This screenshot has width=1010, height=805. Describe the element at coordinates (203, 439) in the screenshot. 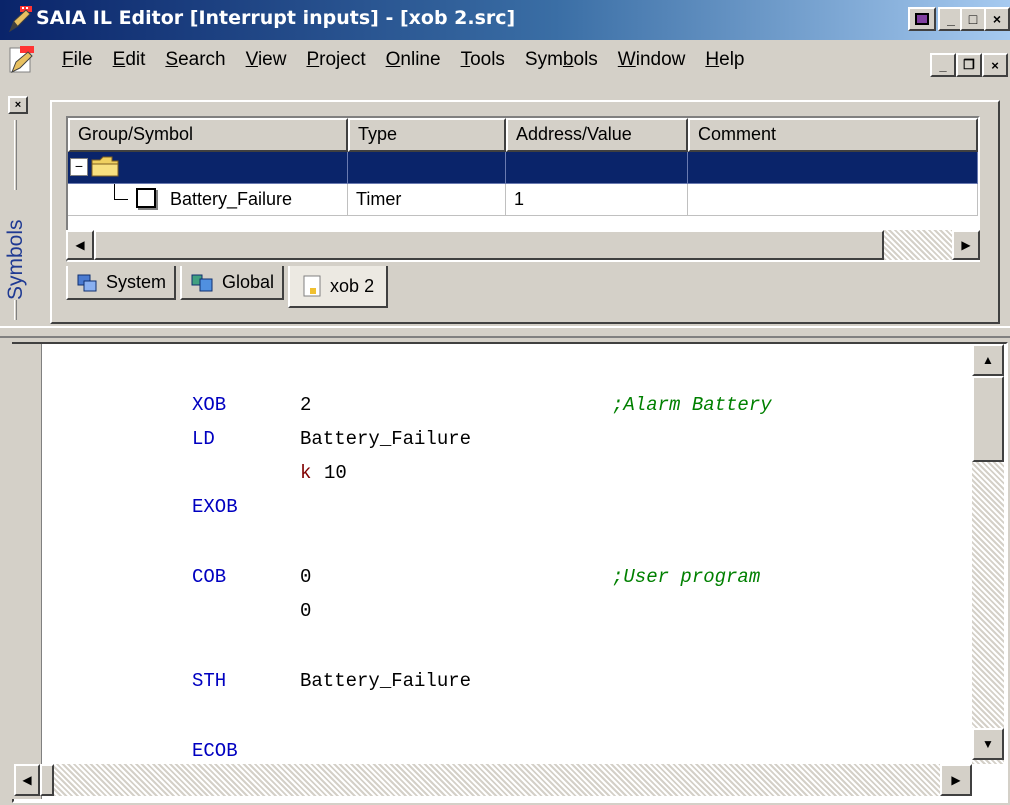

I see `instruction-mnemonic: LD` at that location.